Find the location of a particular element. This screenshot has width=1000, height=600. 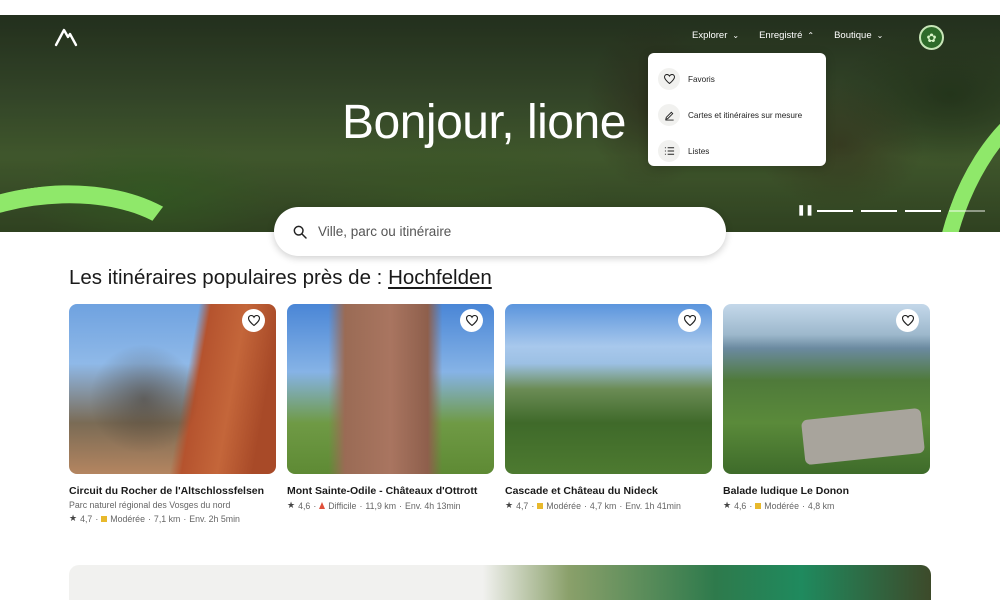

trail-meta: ★ 4,7 · Modérée · 7,1 km · Env. 2h 5min is located at coordinates (172, 518).